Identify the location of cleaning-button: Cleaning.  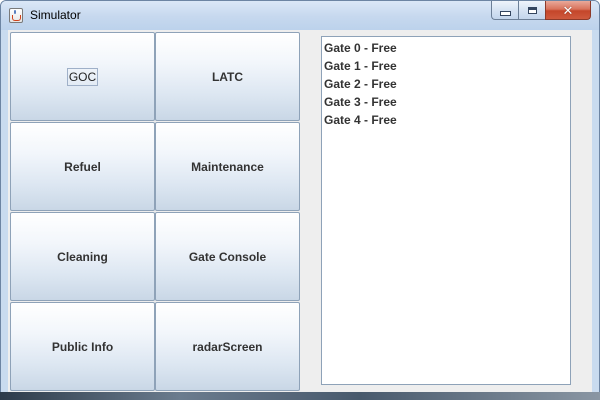
(82, 256).